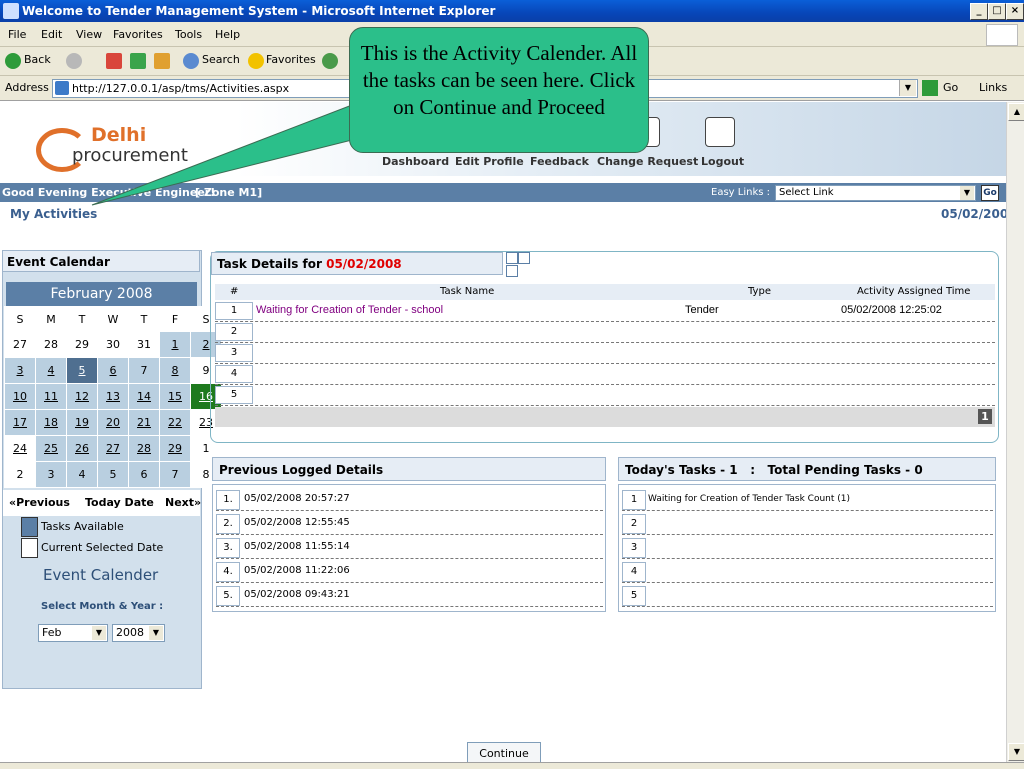  What do you see at coordinates (222, 155) in the screenshot?
I see `callout-arrow` at bounding box center [222, 155].